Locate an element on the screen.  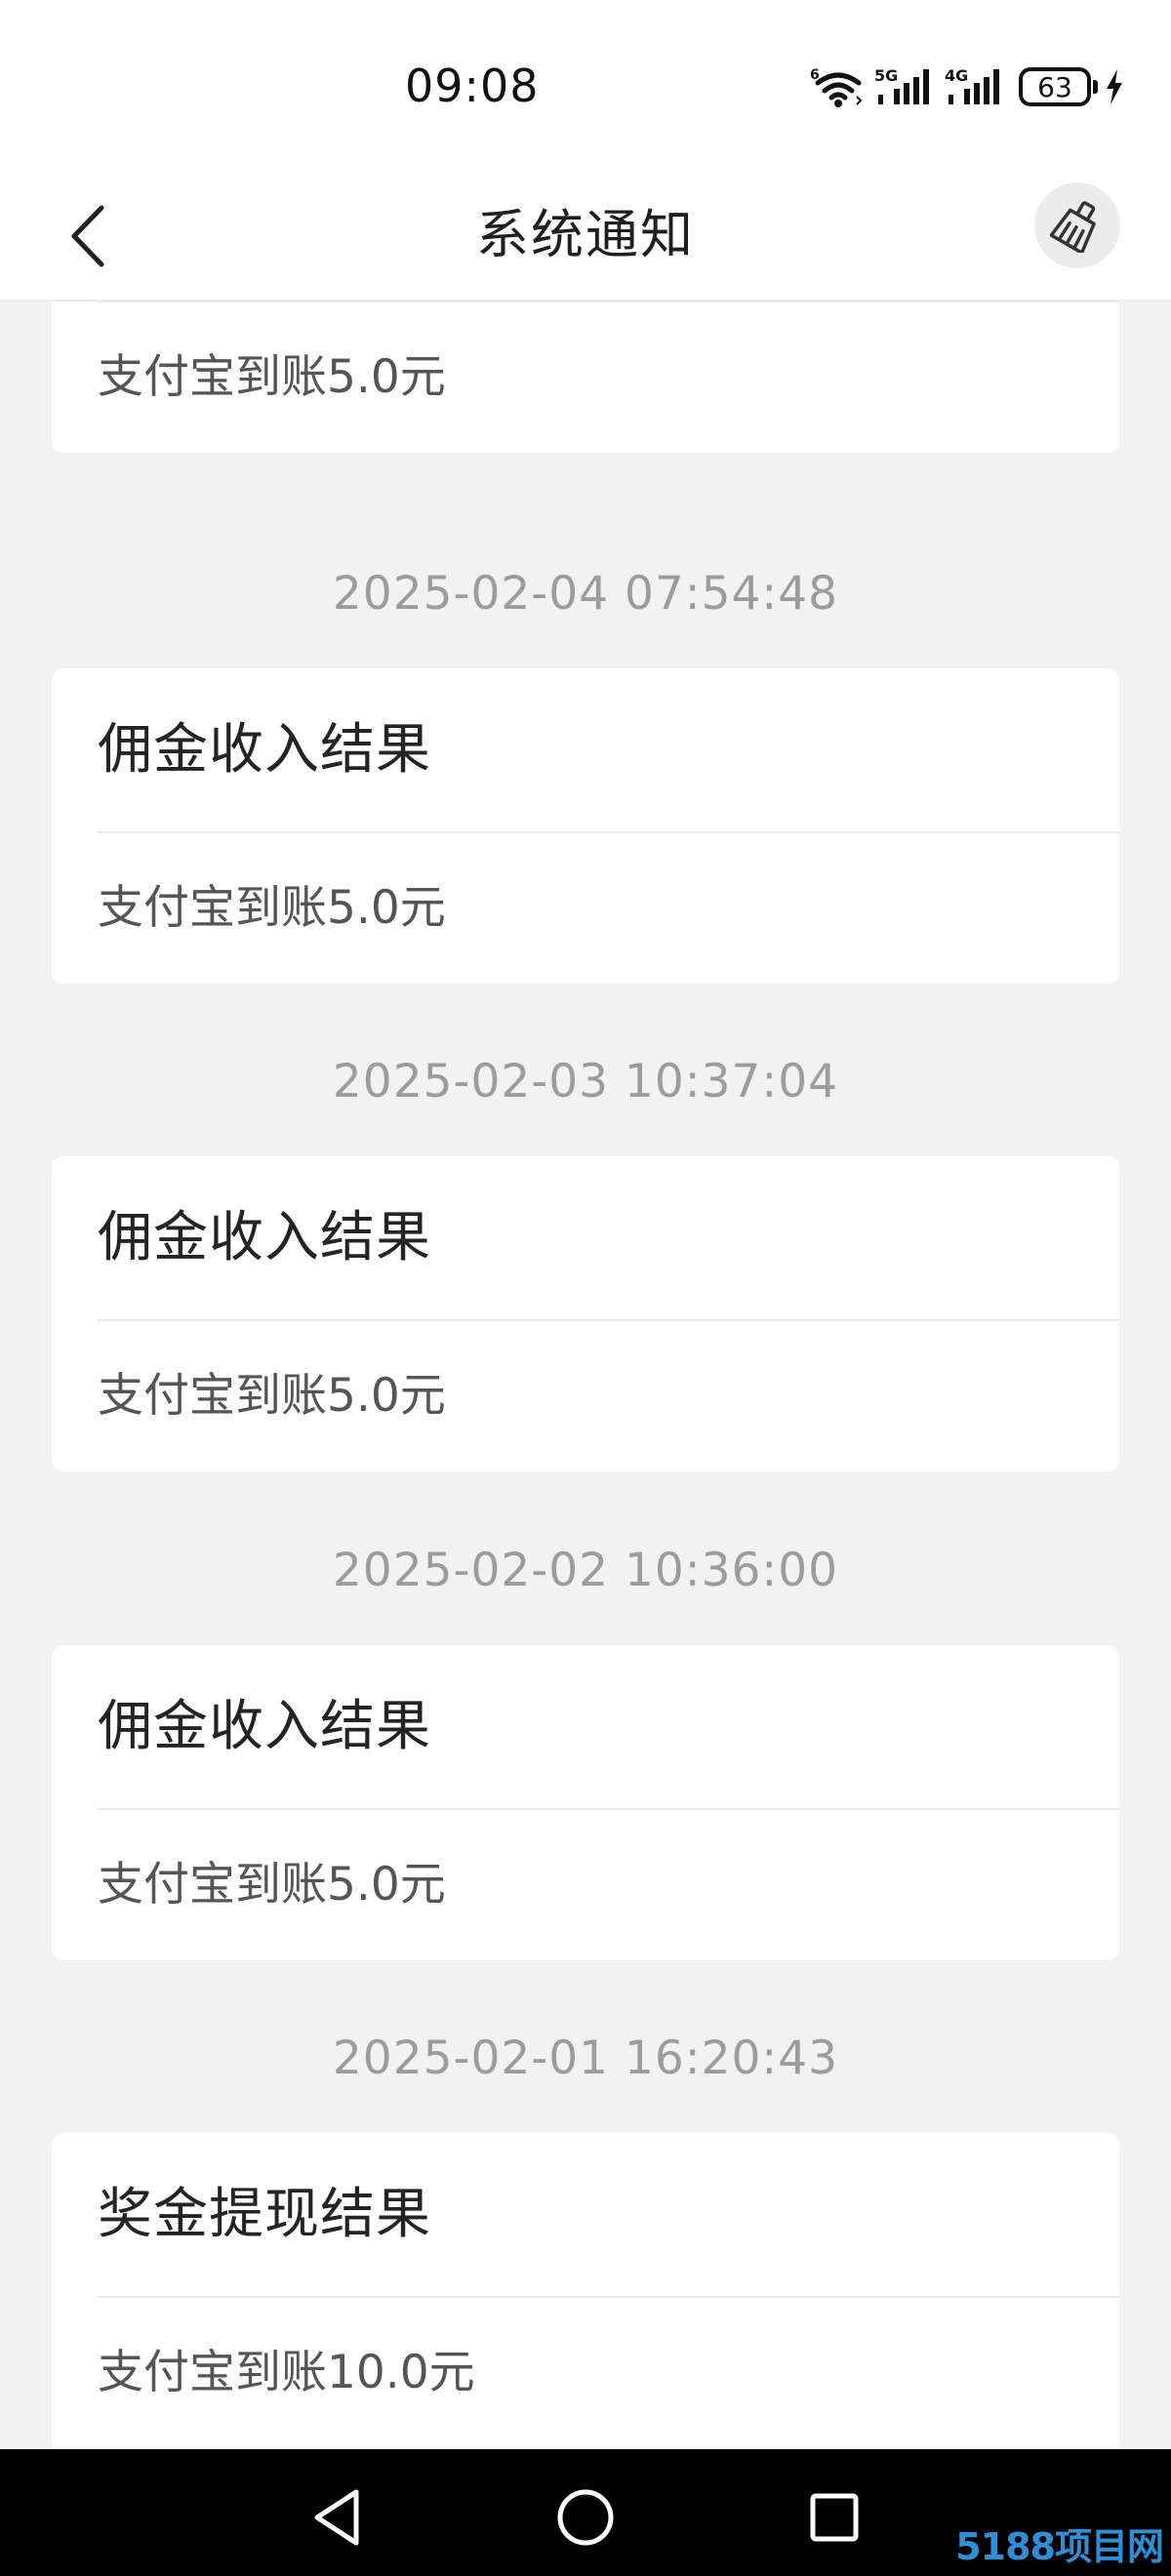
chevron-left-icon is located at coordinates (87, 236).